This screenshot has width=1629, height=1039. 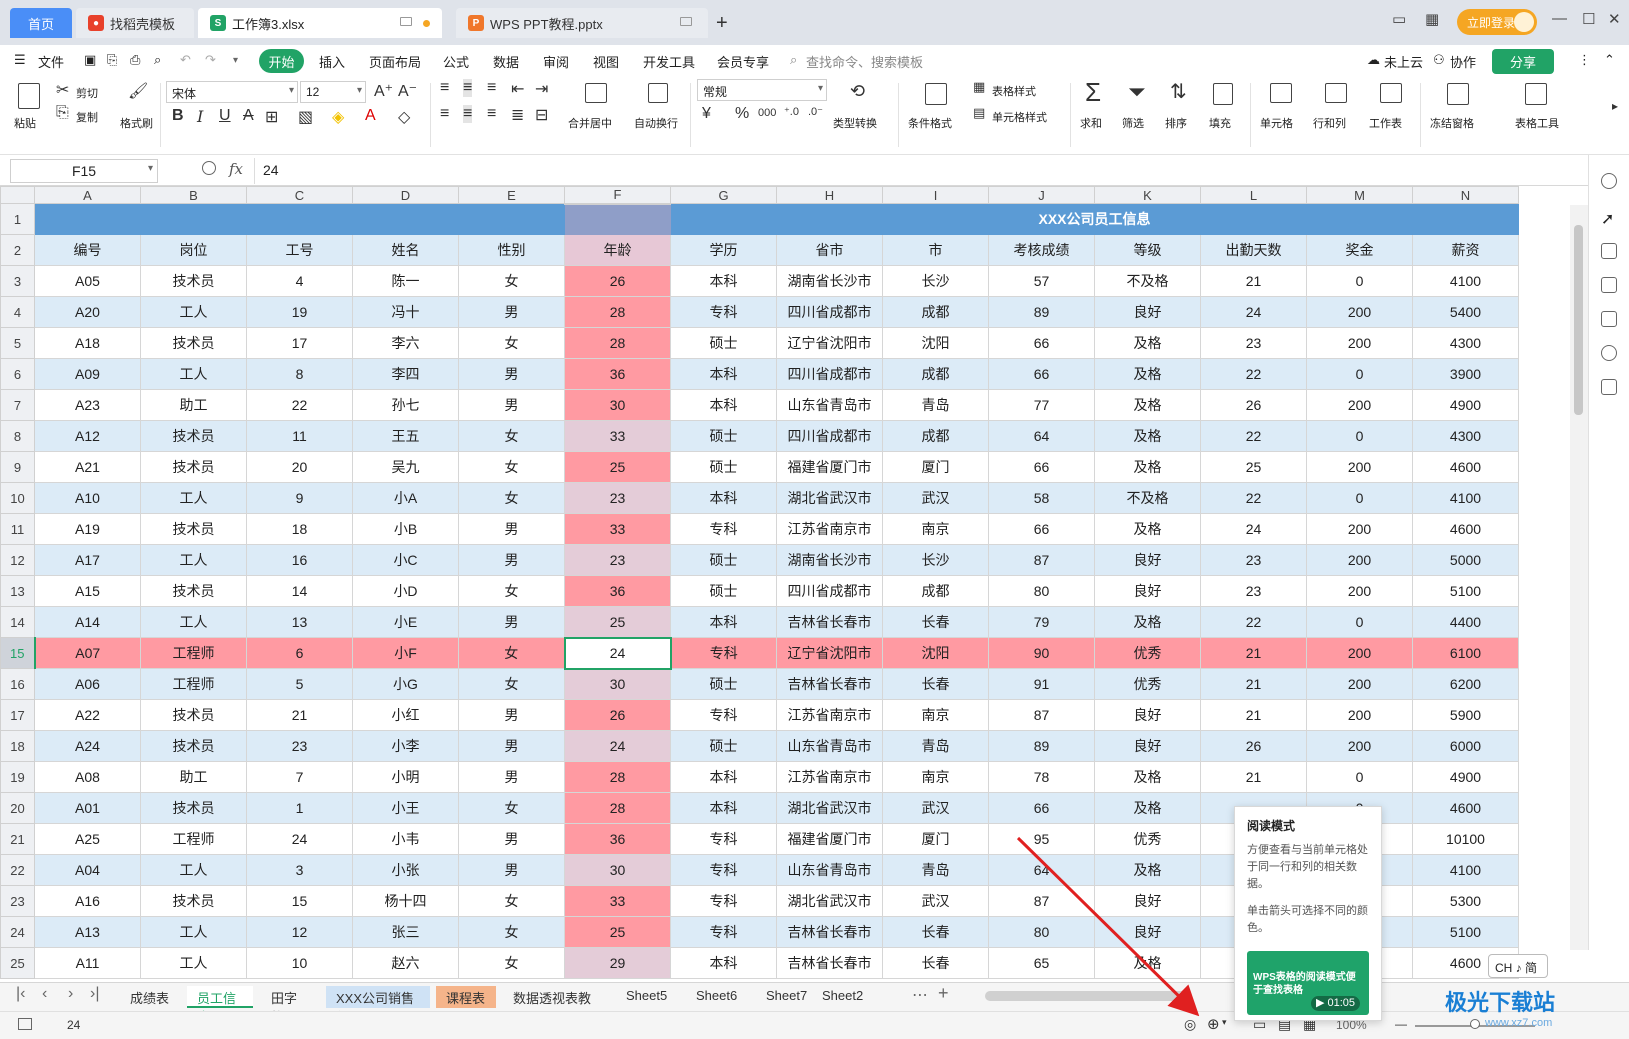 What do you see at coordinates (299, 498) in the screenshot?
I see `cell: 9` at bounding box center [299, 498].